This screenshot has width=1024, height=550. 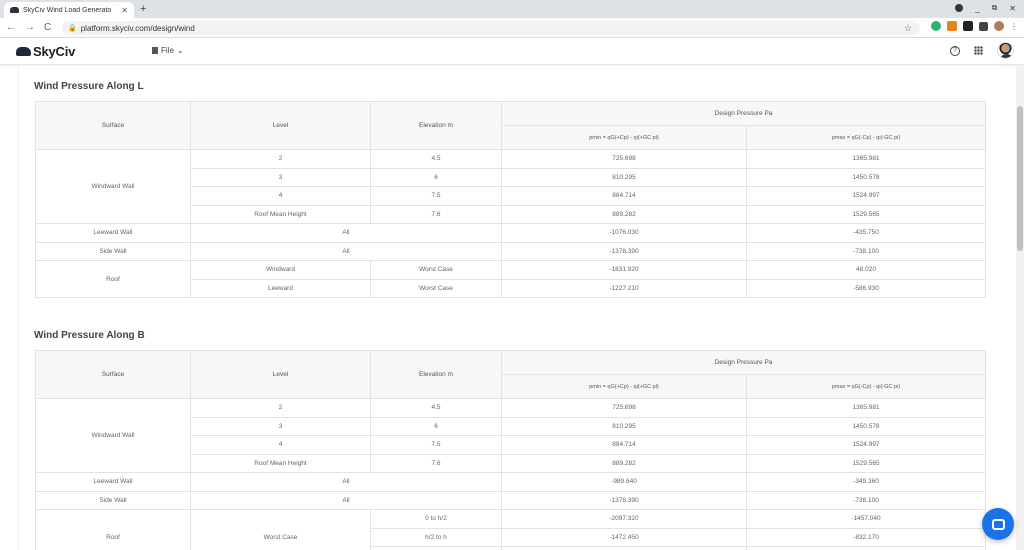 What do you see at coordinates (491, 28) in the screenshot?
I see `address-bar: 🔒 platform.skyciv.com/design/wind ☆` at bounding box center [491, 28].